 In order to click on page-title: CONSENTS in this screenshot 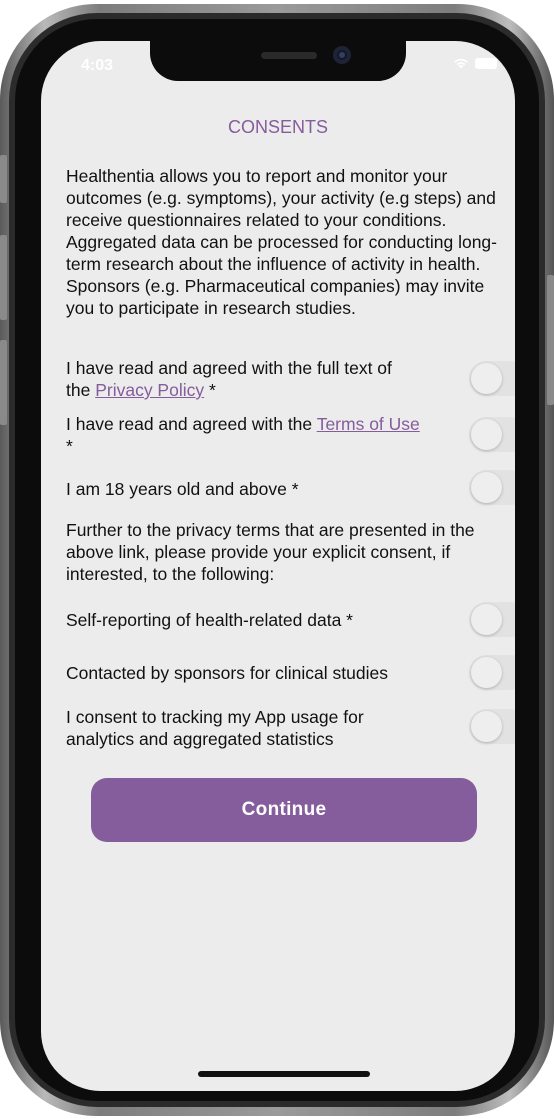, I will do `click(277, 127)`.